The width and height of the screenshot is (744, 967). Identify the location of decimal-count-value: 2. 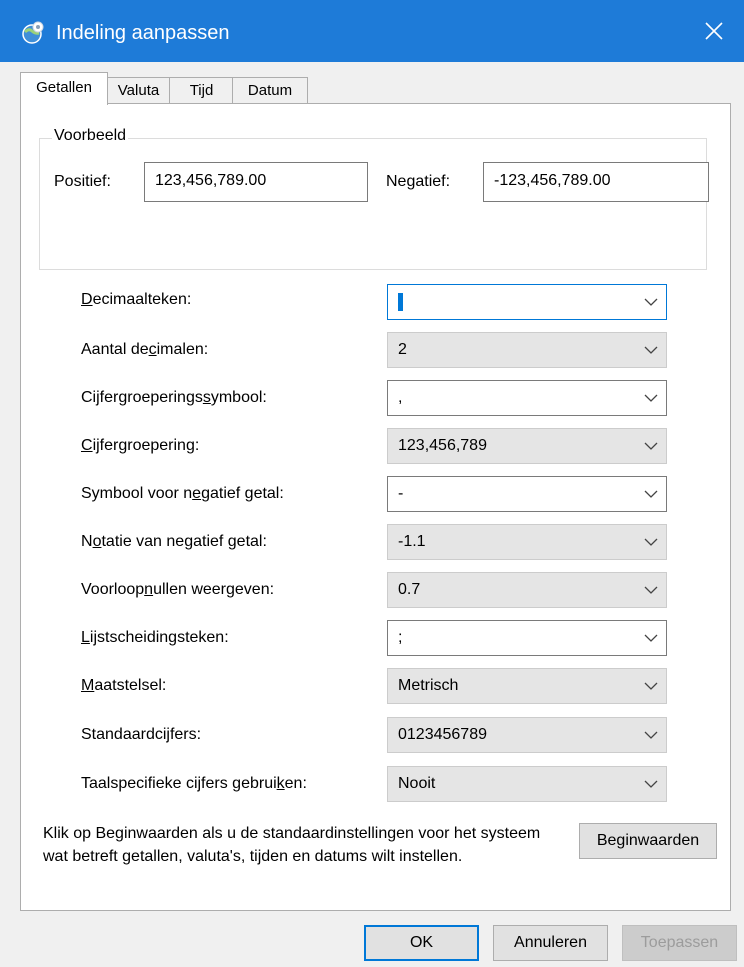
(402, 349).